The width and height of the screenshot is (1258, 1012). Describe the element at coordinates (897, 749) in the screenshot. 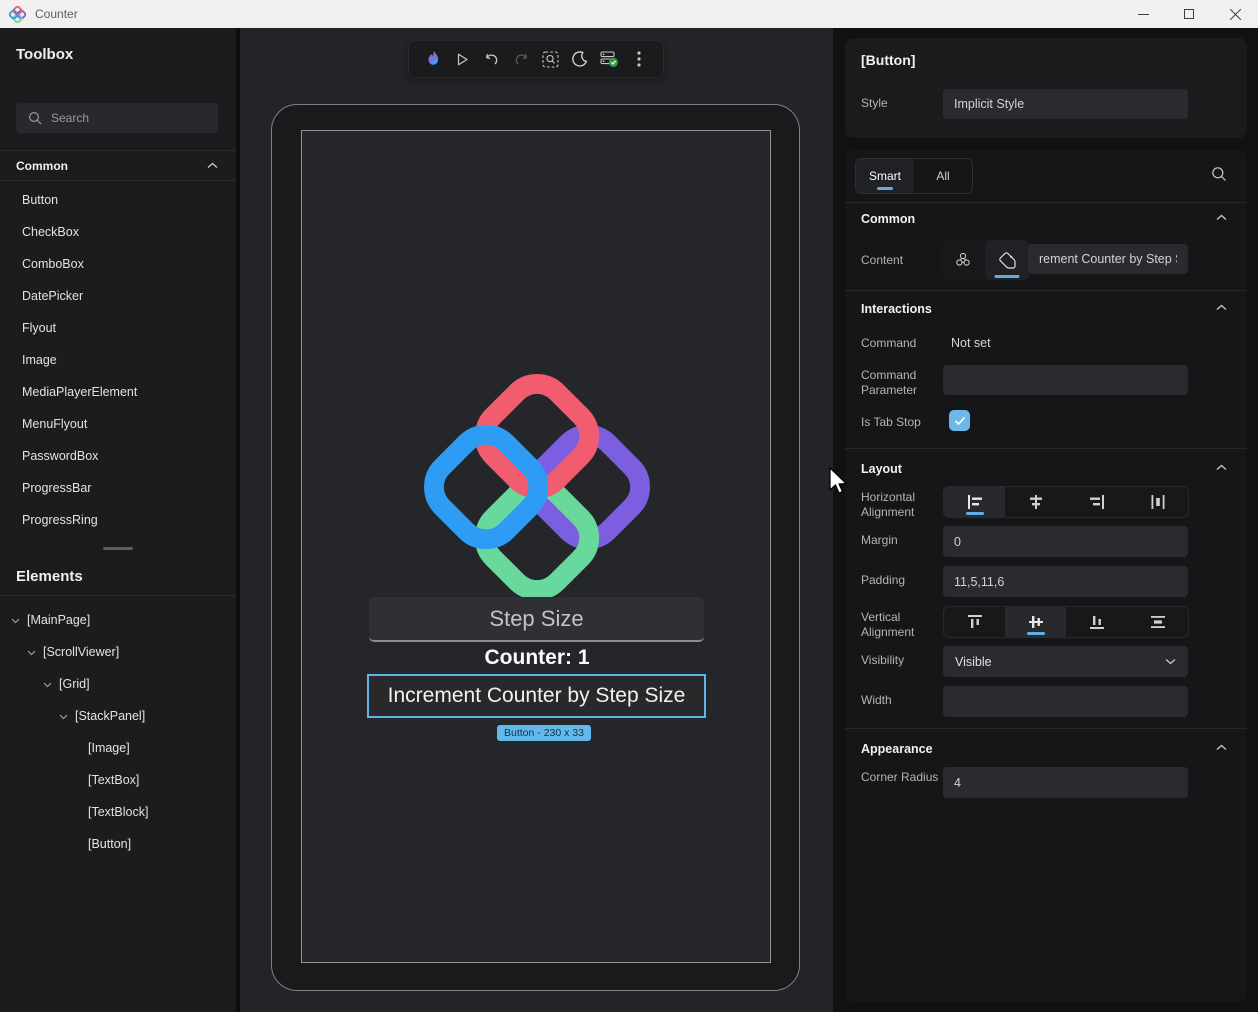

I see `section-appearance-title: Appearance` at that location.